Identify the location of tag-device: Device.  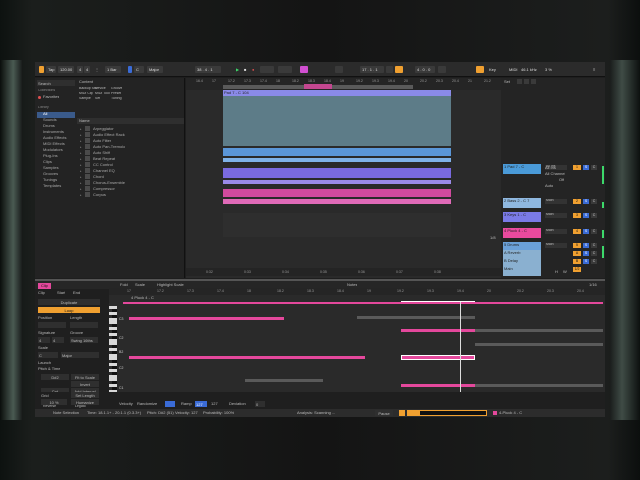
(100, 89).